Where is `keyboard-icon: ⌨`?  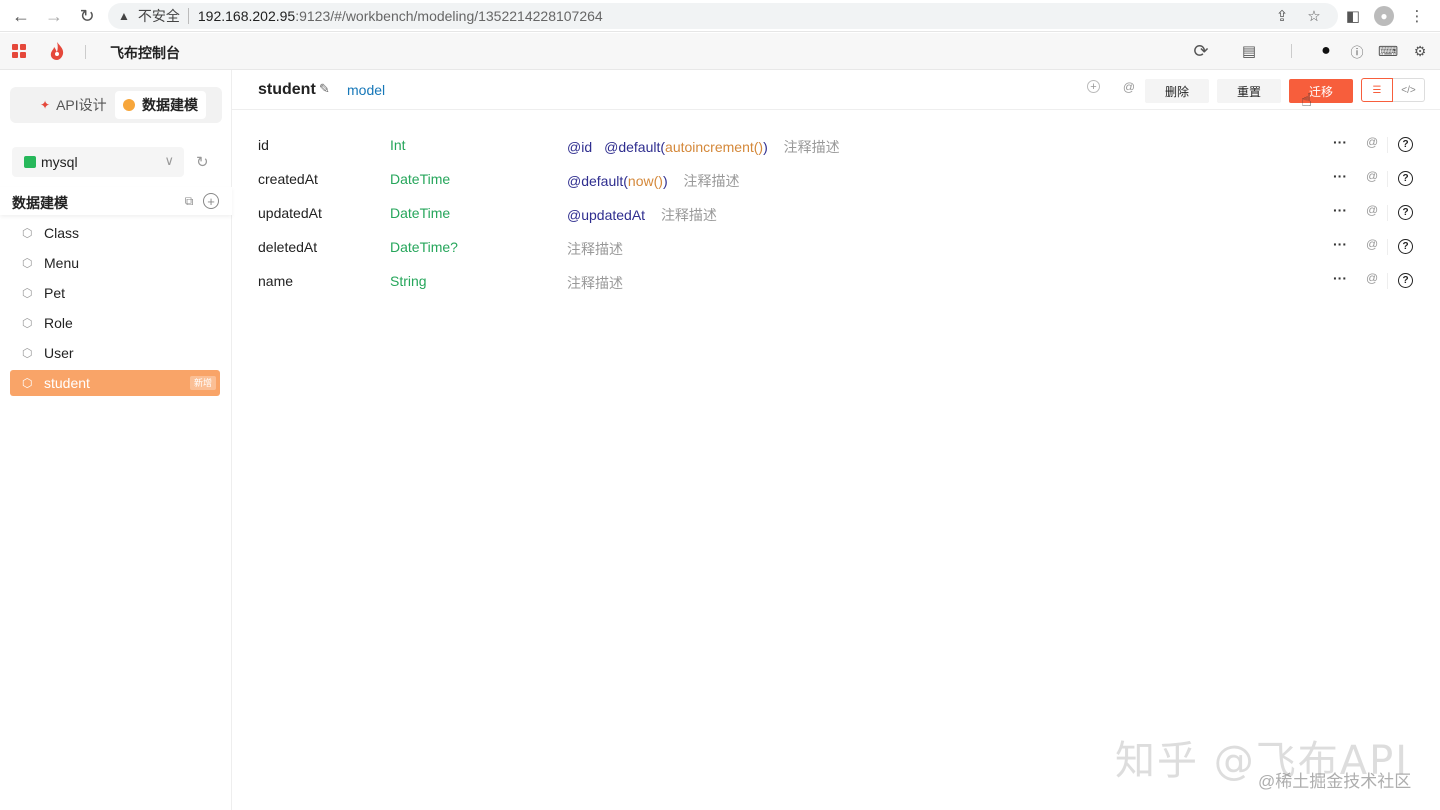 keyboard-icon: ⌨ is located at coordinates (1388, 51).